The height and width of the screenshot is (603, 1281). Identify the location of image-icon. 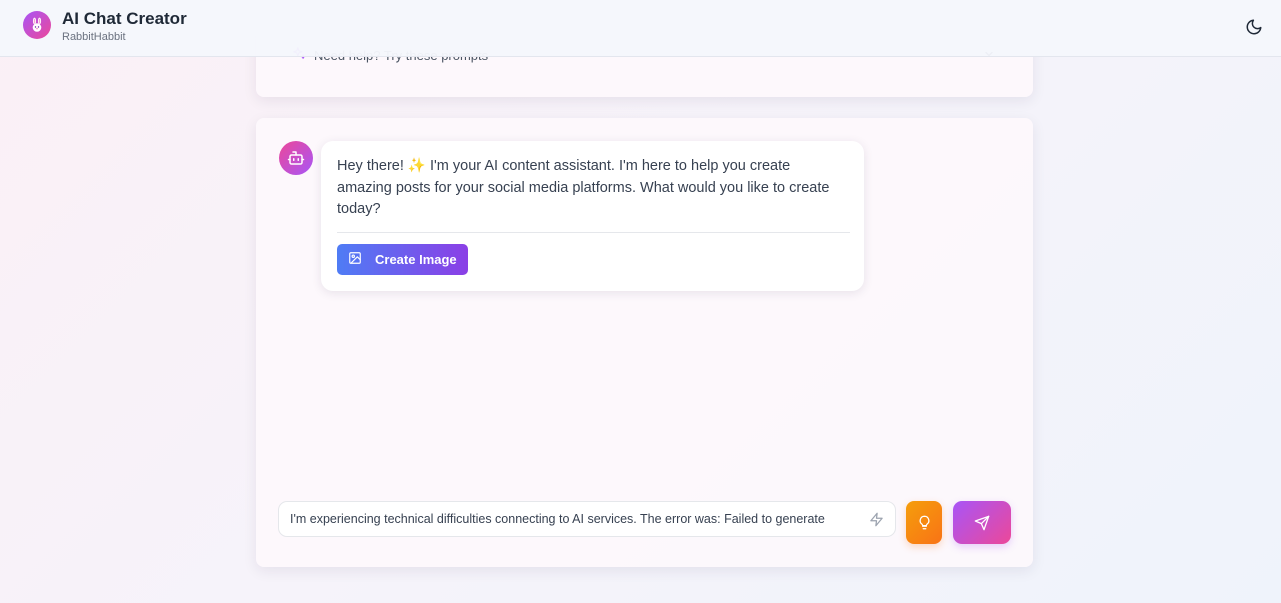
(355, 259).